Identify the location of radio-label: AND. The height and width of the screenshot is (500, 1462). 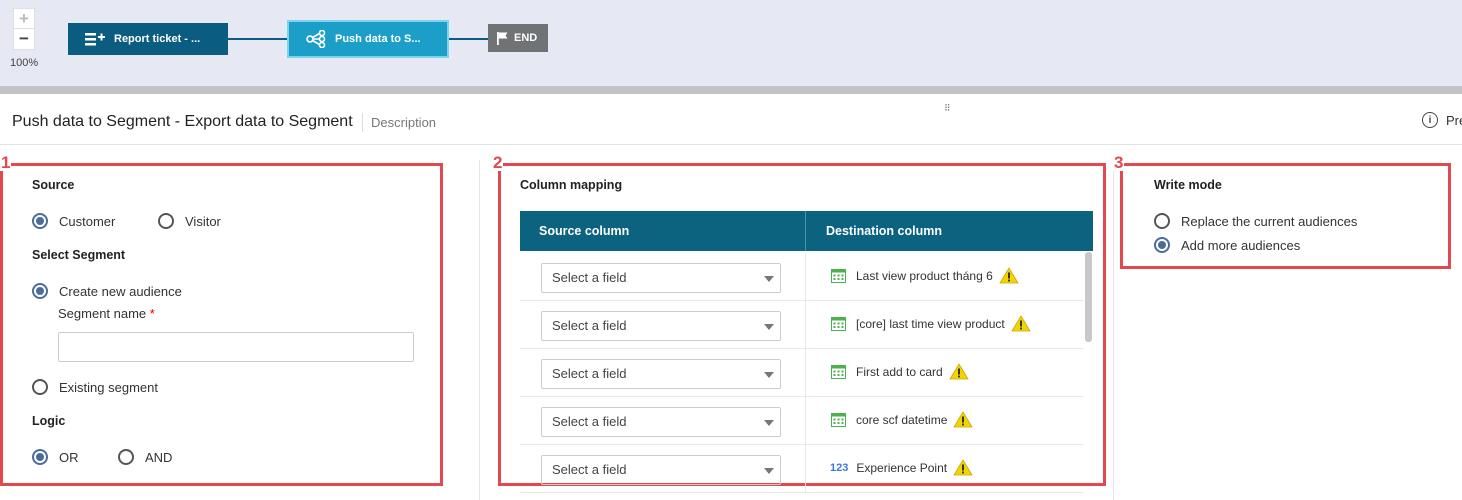
(159, 457).